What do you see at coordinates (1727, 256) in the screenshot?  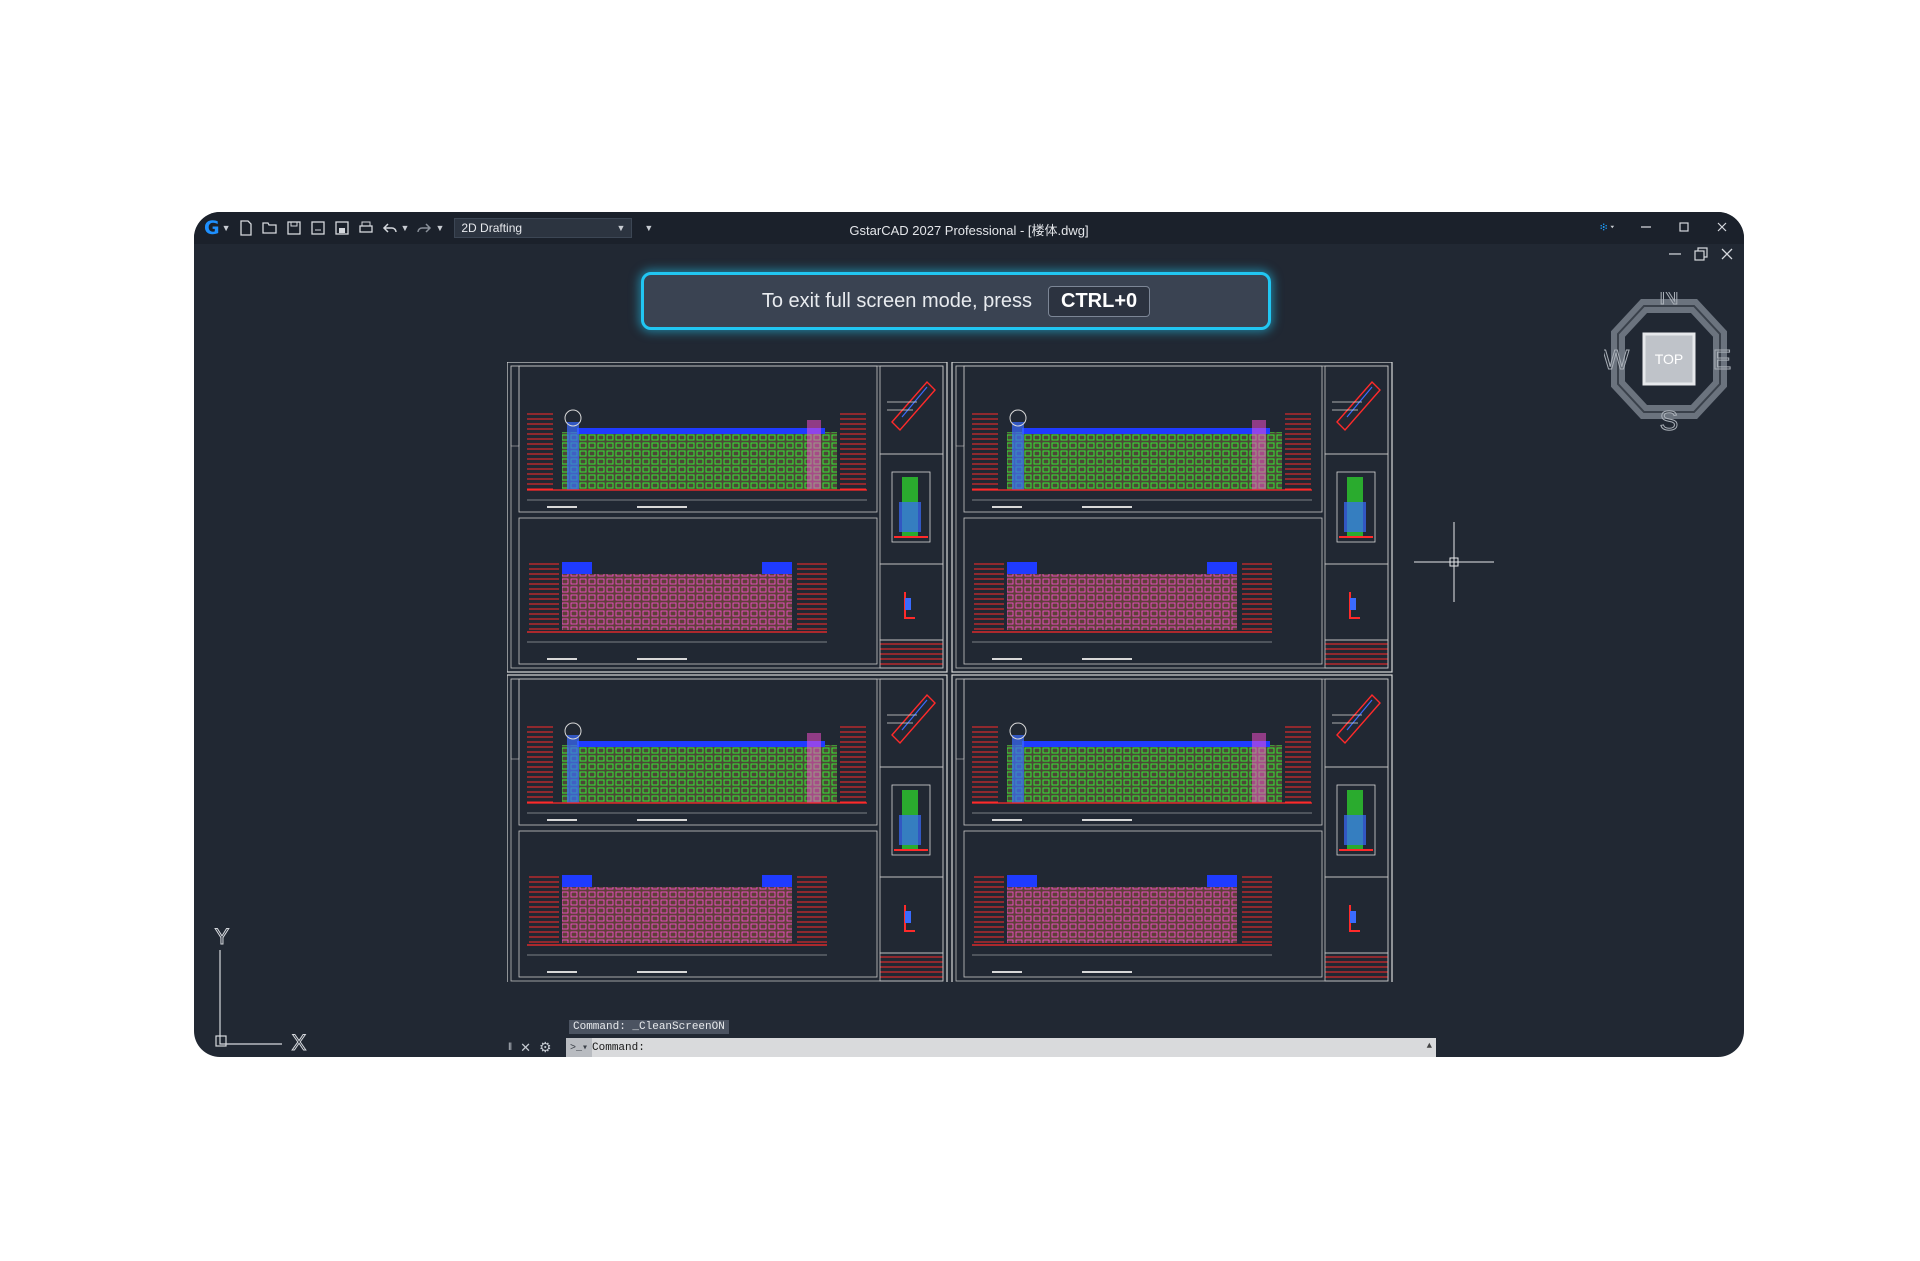 I see `doc-close-icon` at bounding box center [1727, 256].